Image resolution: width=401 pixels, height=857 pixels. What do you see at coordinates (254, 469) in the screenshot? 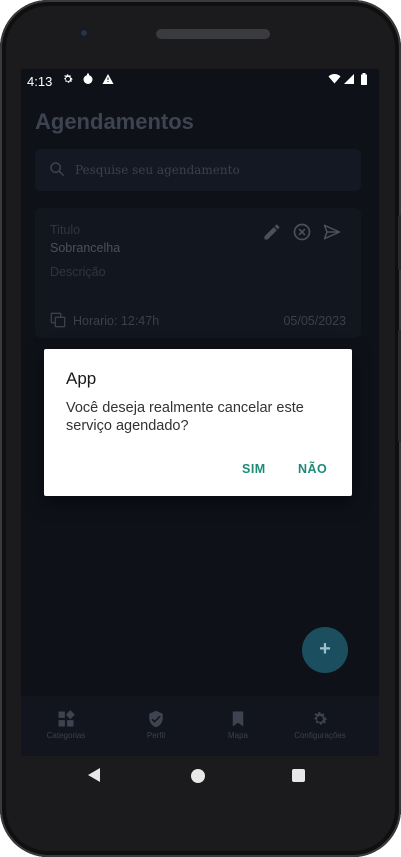
I see `yes-button: SIM` at bounding box center [254, 469].